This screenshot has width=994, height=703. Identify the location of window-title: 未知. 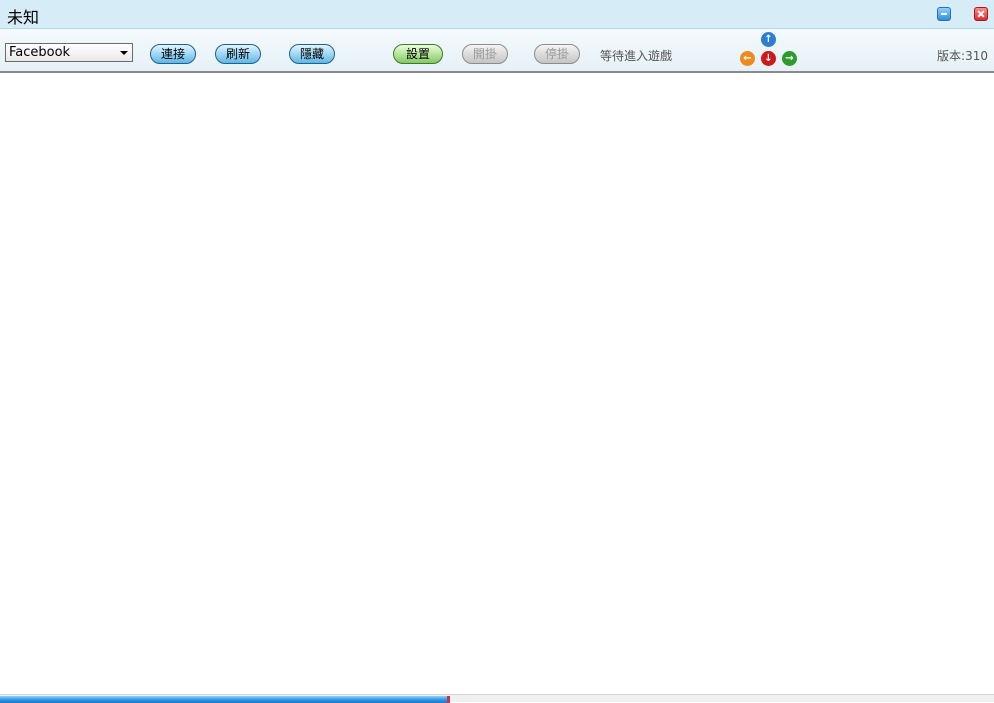
(23, 17).